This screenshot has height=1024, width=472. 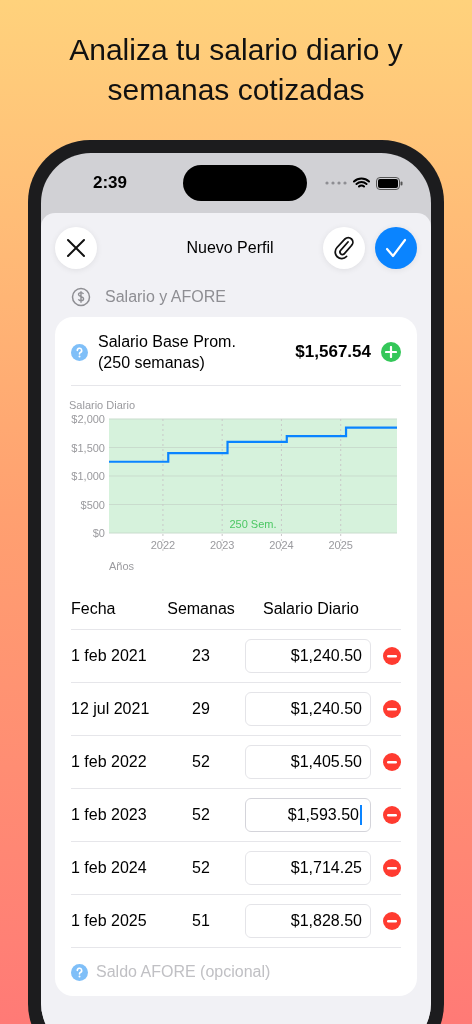 What do you see at coordinates (88, 419) in the screenshot?
I see `y-tick-label: $2,000` at bounding box center [88, 419].